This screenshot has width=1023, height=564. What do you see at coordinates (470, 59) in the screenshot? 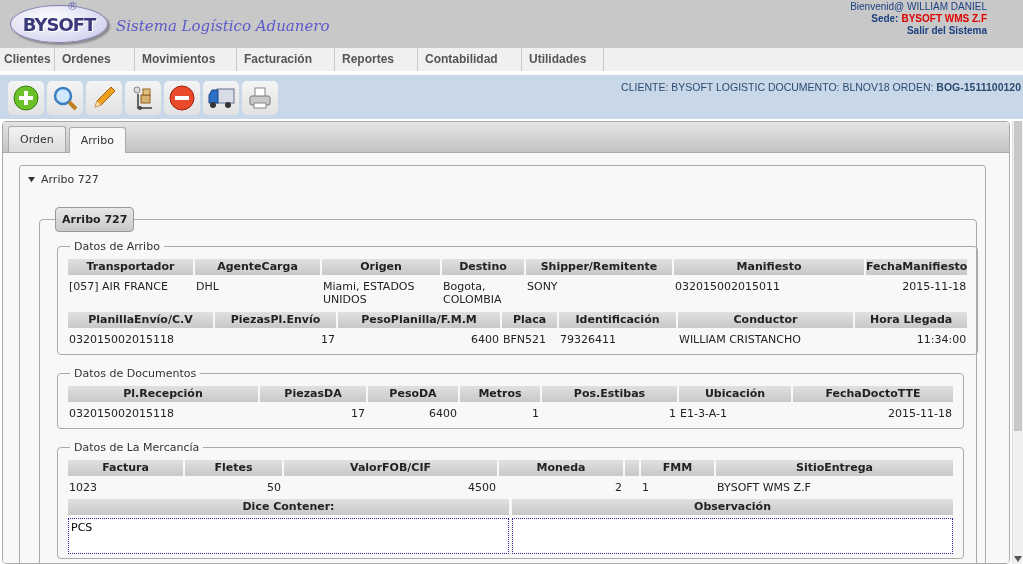
I see `menu-item: Contabilidad` at bounding box center [470, 59].